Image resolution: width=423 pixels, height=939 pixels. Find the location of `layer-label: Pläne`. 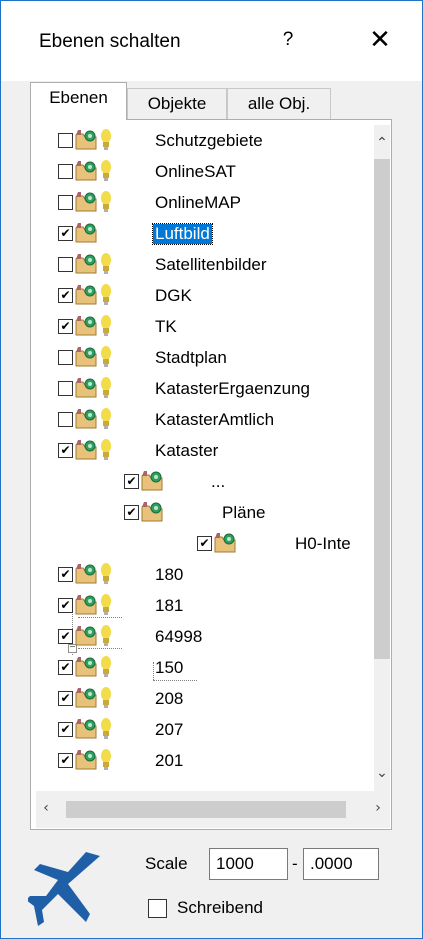

layer-label: Pläne is located at coordinates (243, 513).